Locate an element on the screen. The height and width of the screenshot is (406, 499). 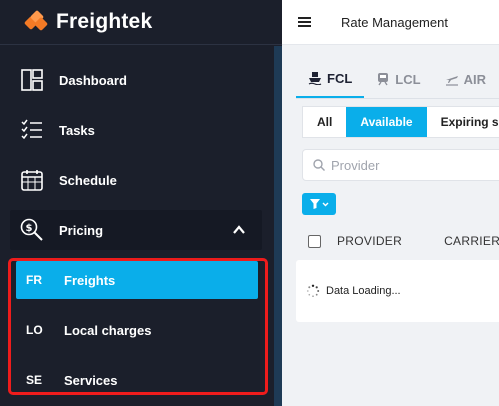
sidebar-item-dashboard: Dashboard is located at coordinates (136, 80).